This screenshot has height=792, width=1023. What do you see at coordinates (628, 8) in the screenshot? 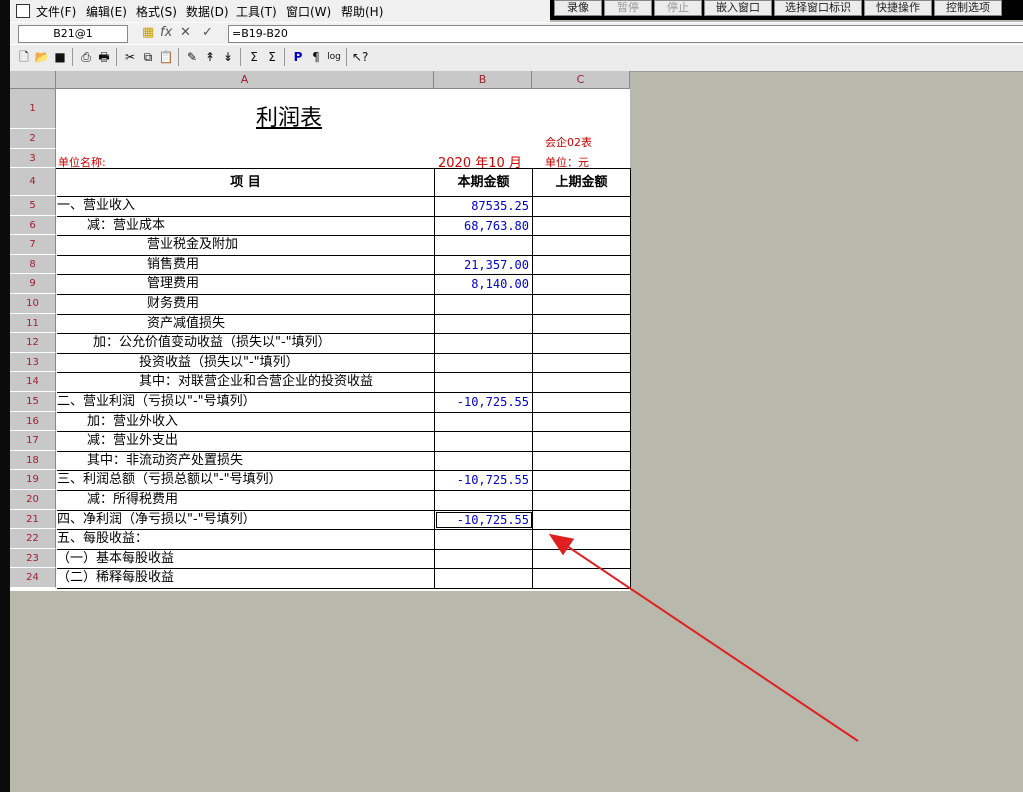
I see `pause-button: 暂停` at bounding box center [628, 8].